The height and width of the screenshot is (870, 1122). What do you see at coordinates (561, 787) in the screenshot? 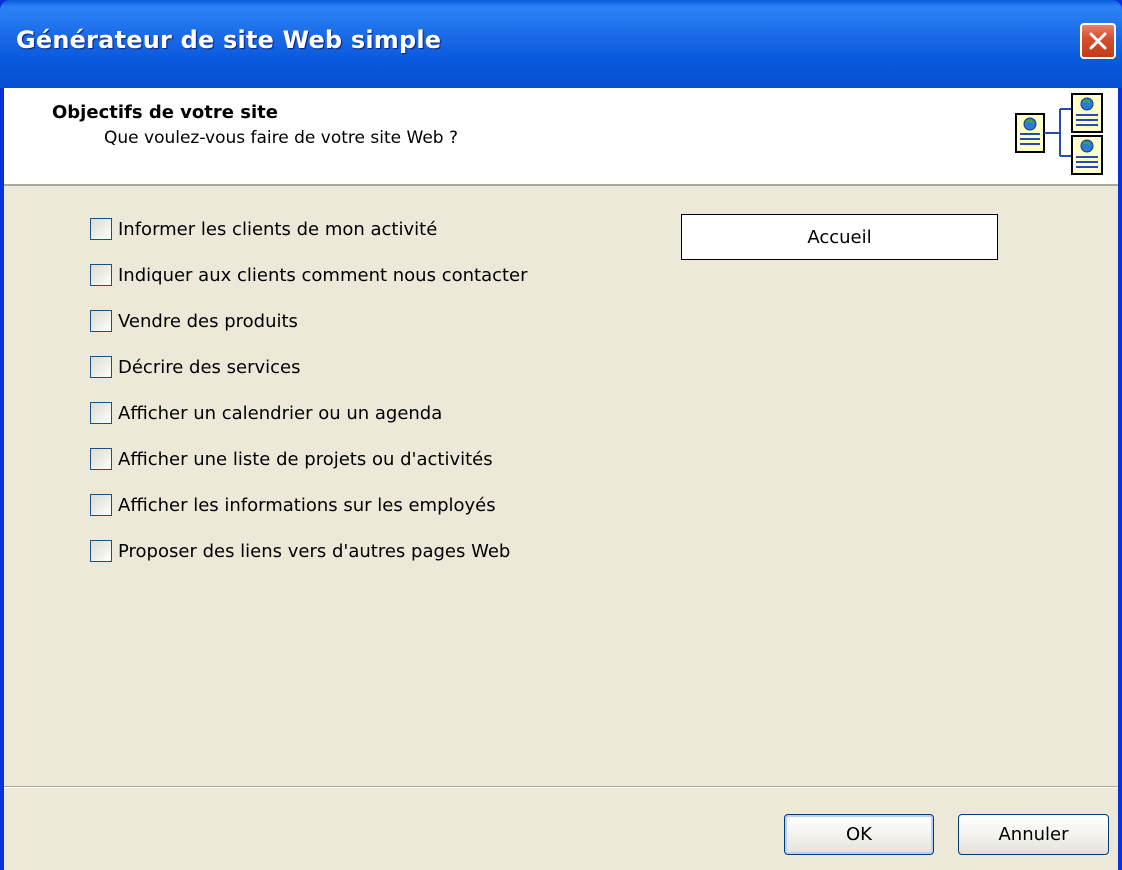
I see `footer-divider` at bounding box center [561, 787].